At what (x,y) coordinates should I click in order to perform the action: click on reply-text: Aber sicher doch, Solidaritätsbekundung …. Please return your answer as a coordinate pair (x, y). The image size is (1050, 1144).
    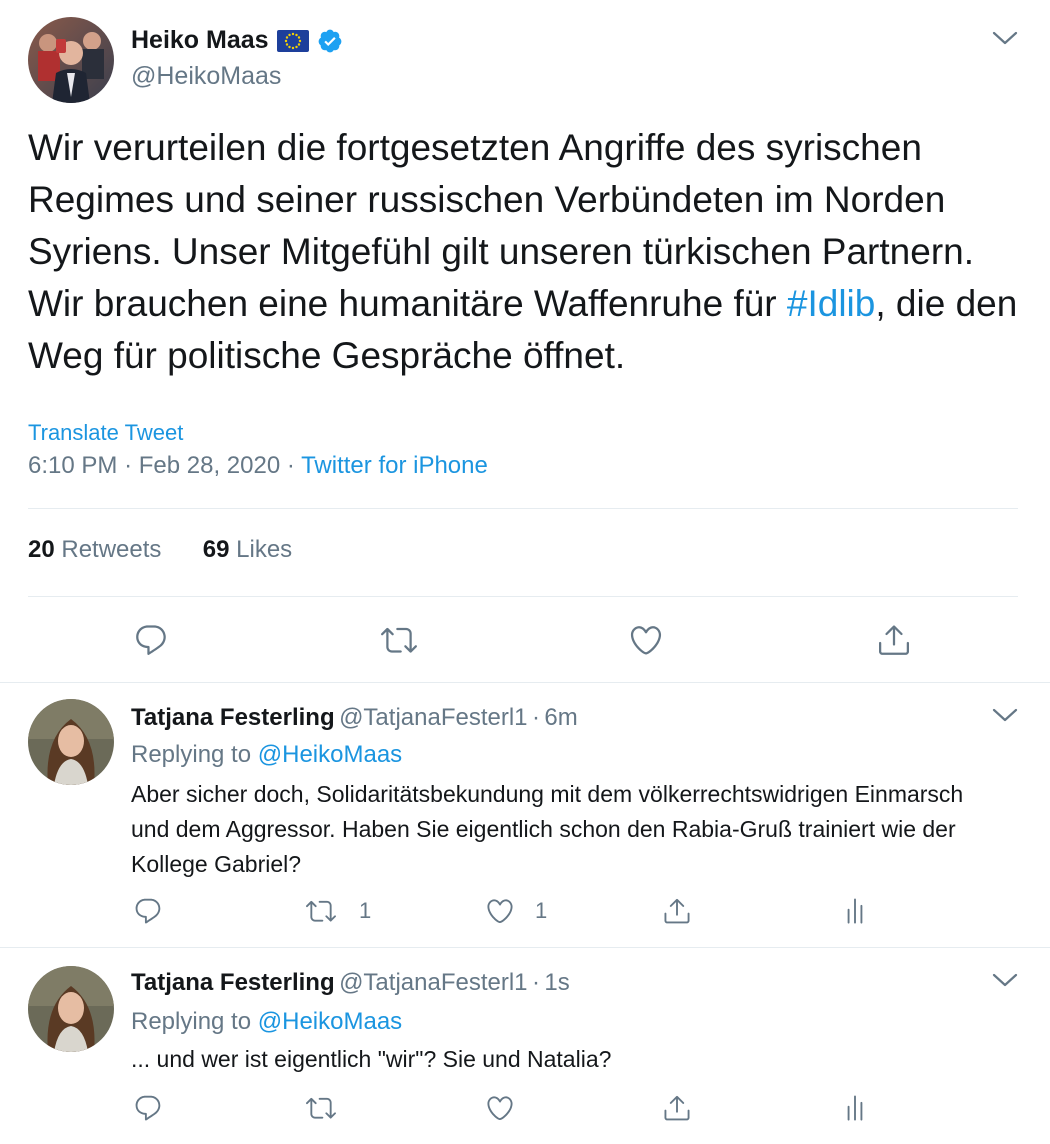
    Looking at the image, I should click on (547, 829).